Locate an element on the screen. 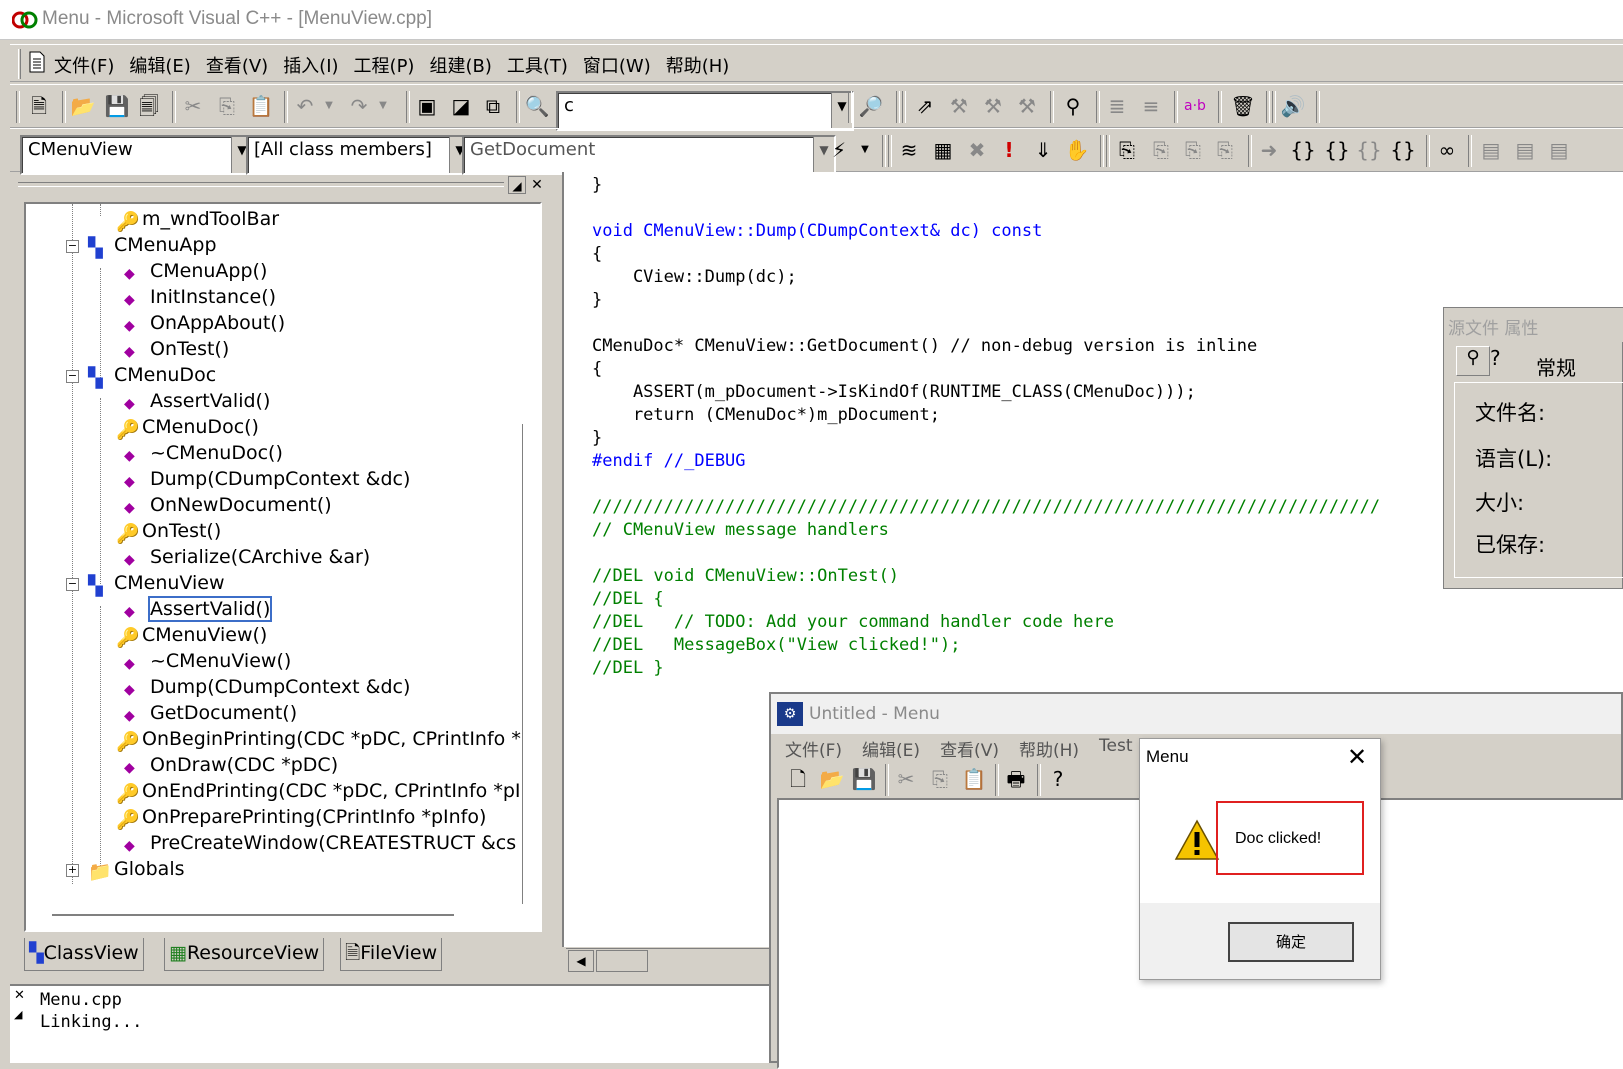 Image resolution: width=1623 pixels, height=1069 pixels. new-text-file-icon: 🗎 is located at coordinates (39, 106).